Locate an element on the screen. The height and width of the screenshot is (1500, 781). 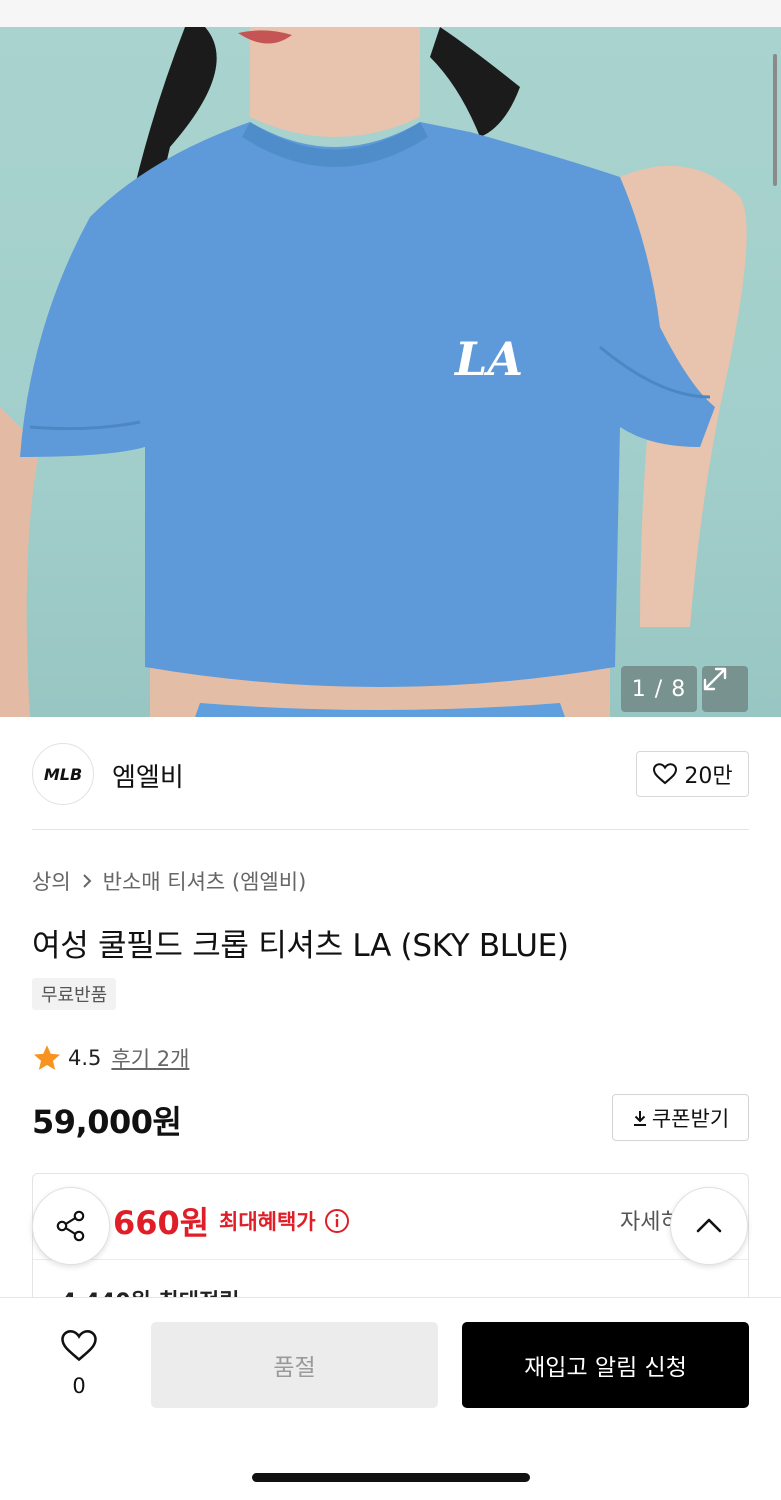
brand-name: 엠엘비 is located at coordinates (148, 775).